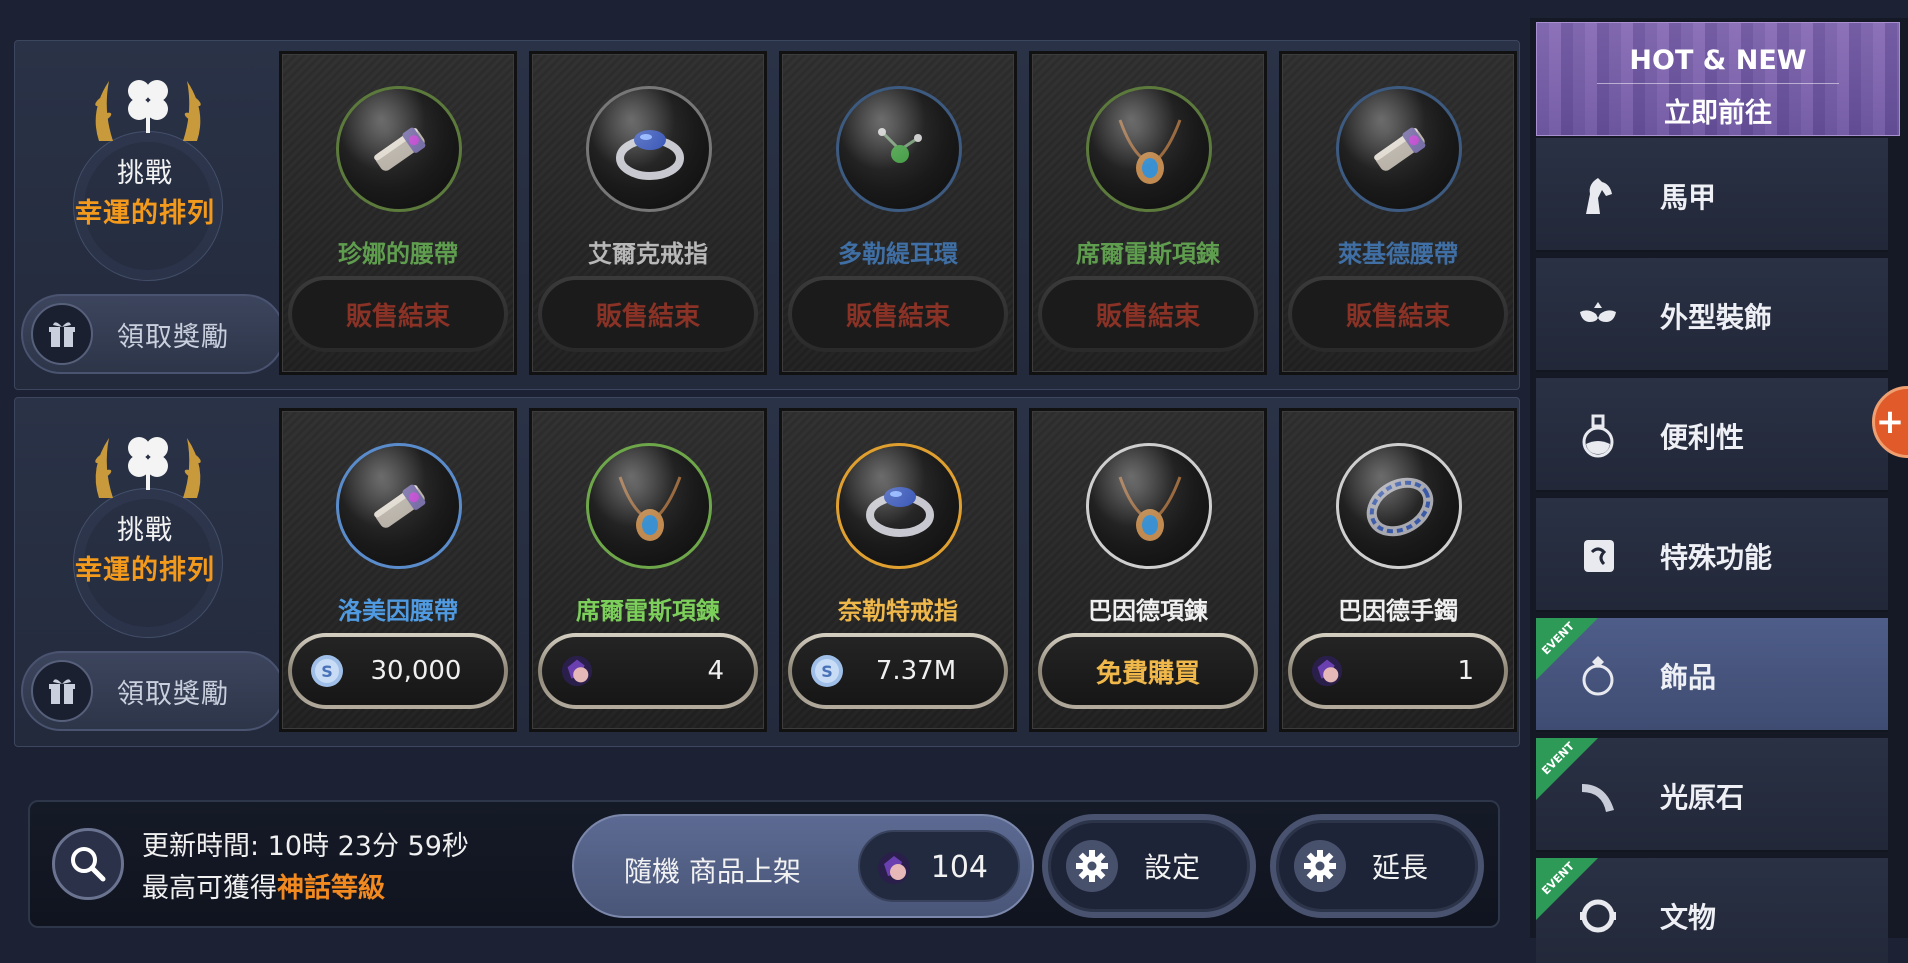  I want to click on menu-item-1: 馬甲, so click(1712, 195).